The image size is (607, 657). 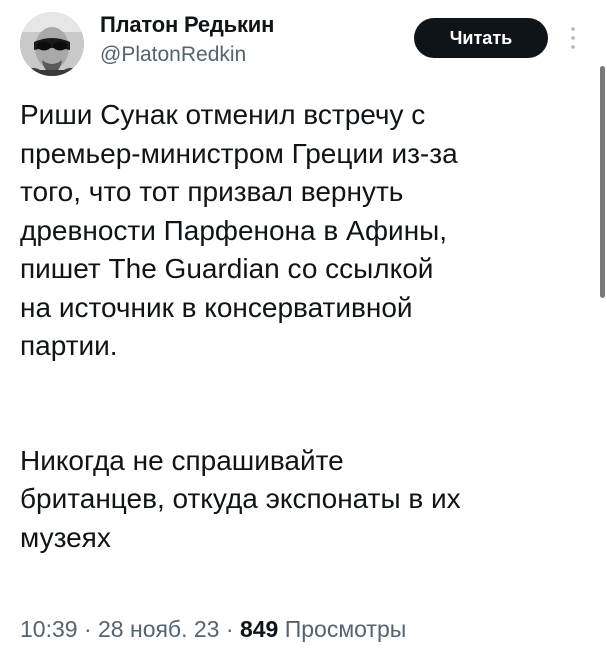 What do you see at coordinates (187, 25) in the screenshot?
I see `author-display-name: Платон Редькин` at bounding box center [187, 25].